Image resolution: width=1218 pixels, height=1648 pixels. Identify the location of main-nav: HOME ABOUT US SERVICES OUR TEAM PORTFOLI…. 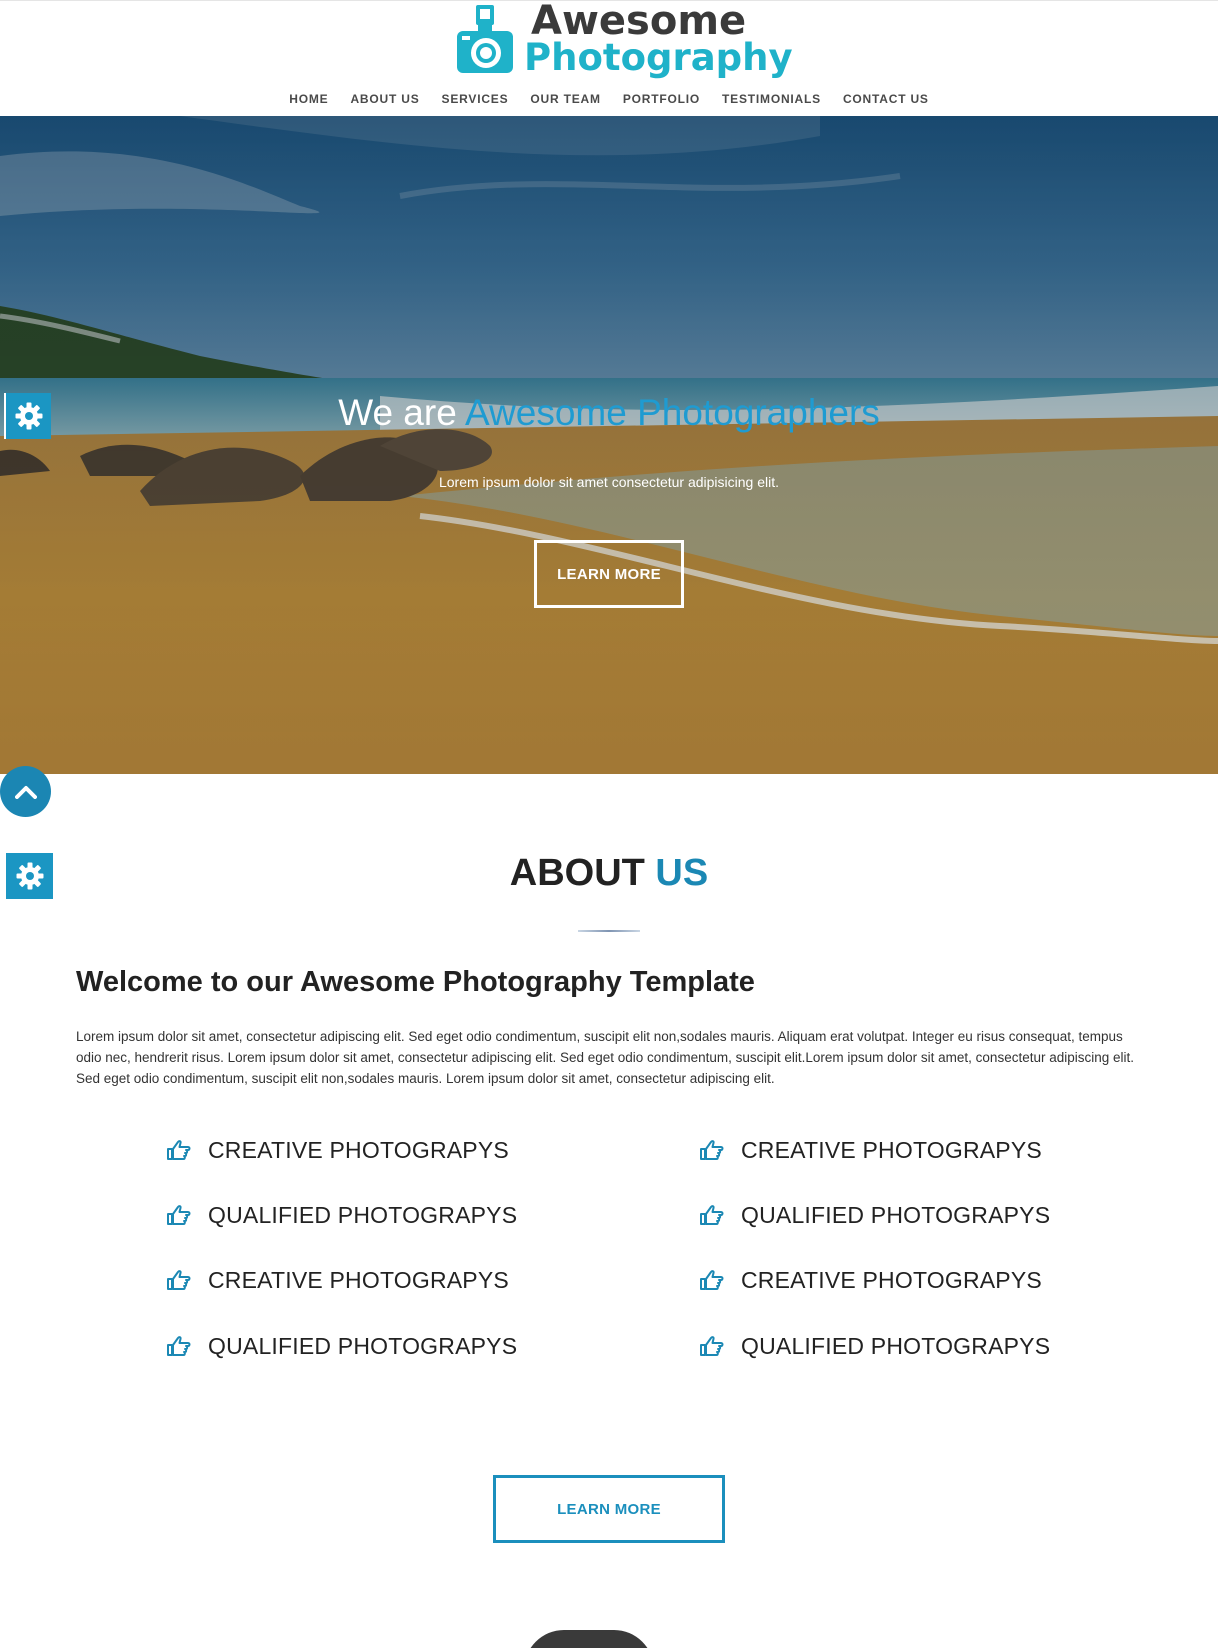
(609, 99).